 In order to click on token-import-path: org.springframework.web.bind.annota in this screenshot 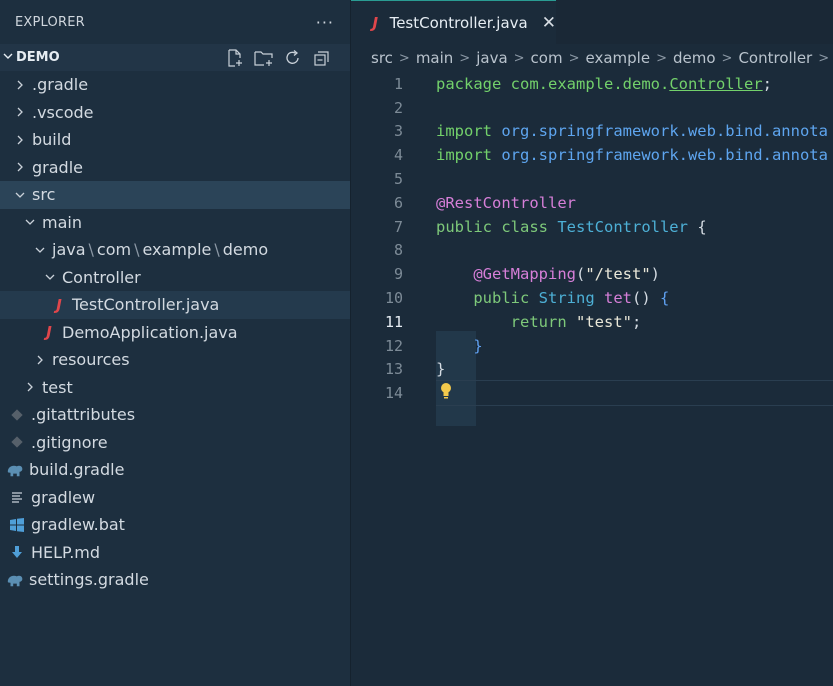, I will do `click(664, 155)`.